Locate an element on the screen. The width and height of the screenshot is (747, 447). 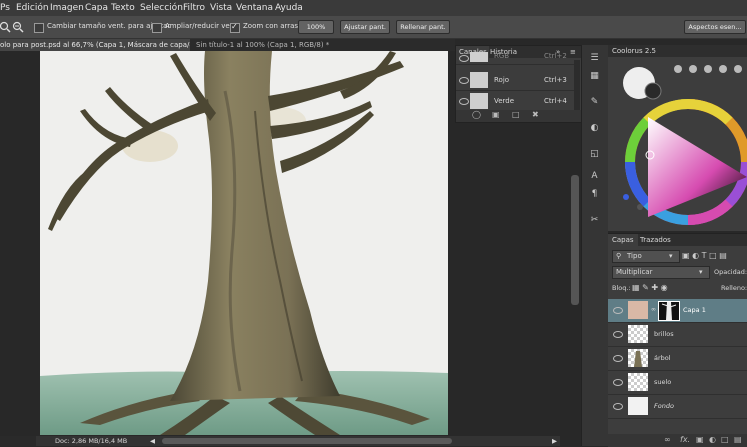
filter-adjust-icon: ◐ is located at coordinates (695, 255).